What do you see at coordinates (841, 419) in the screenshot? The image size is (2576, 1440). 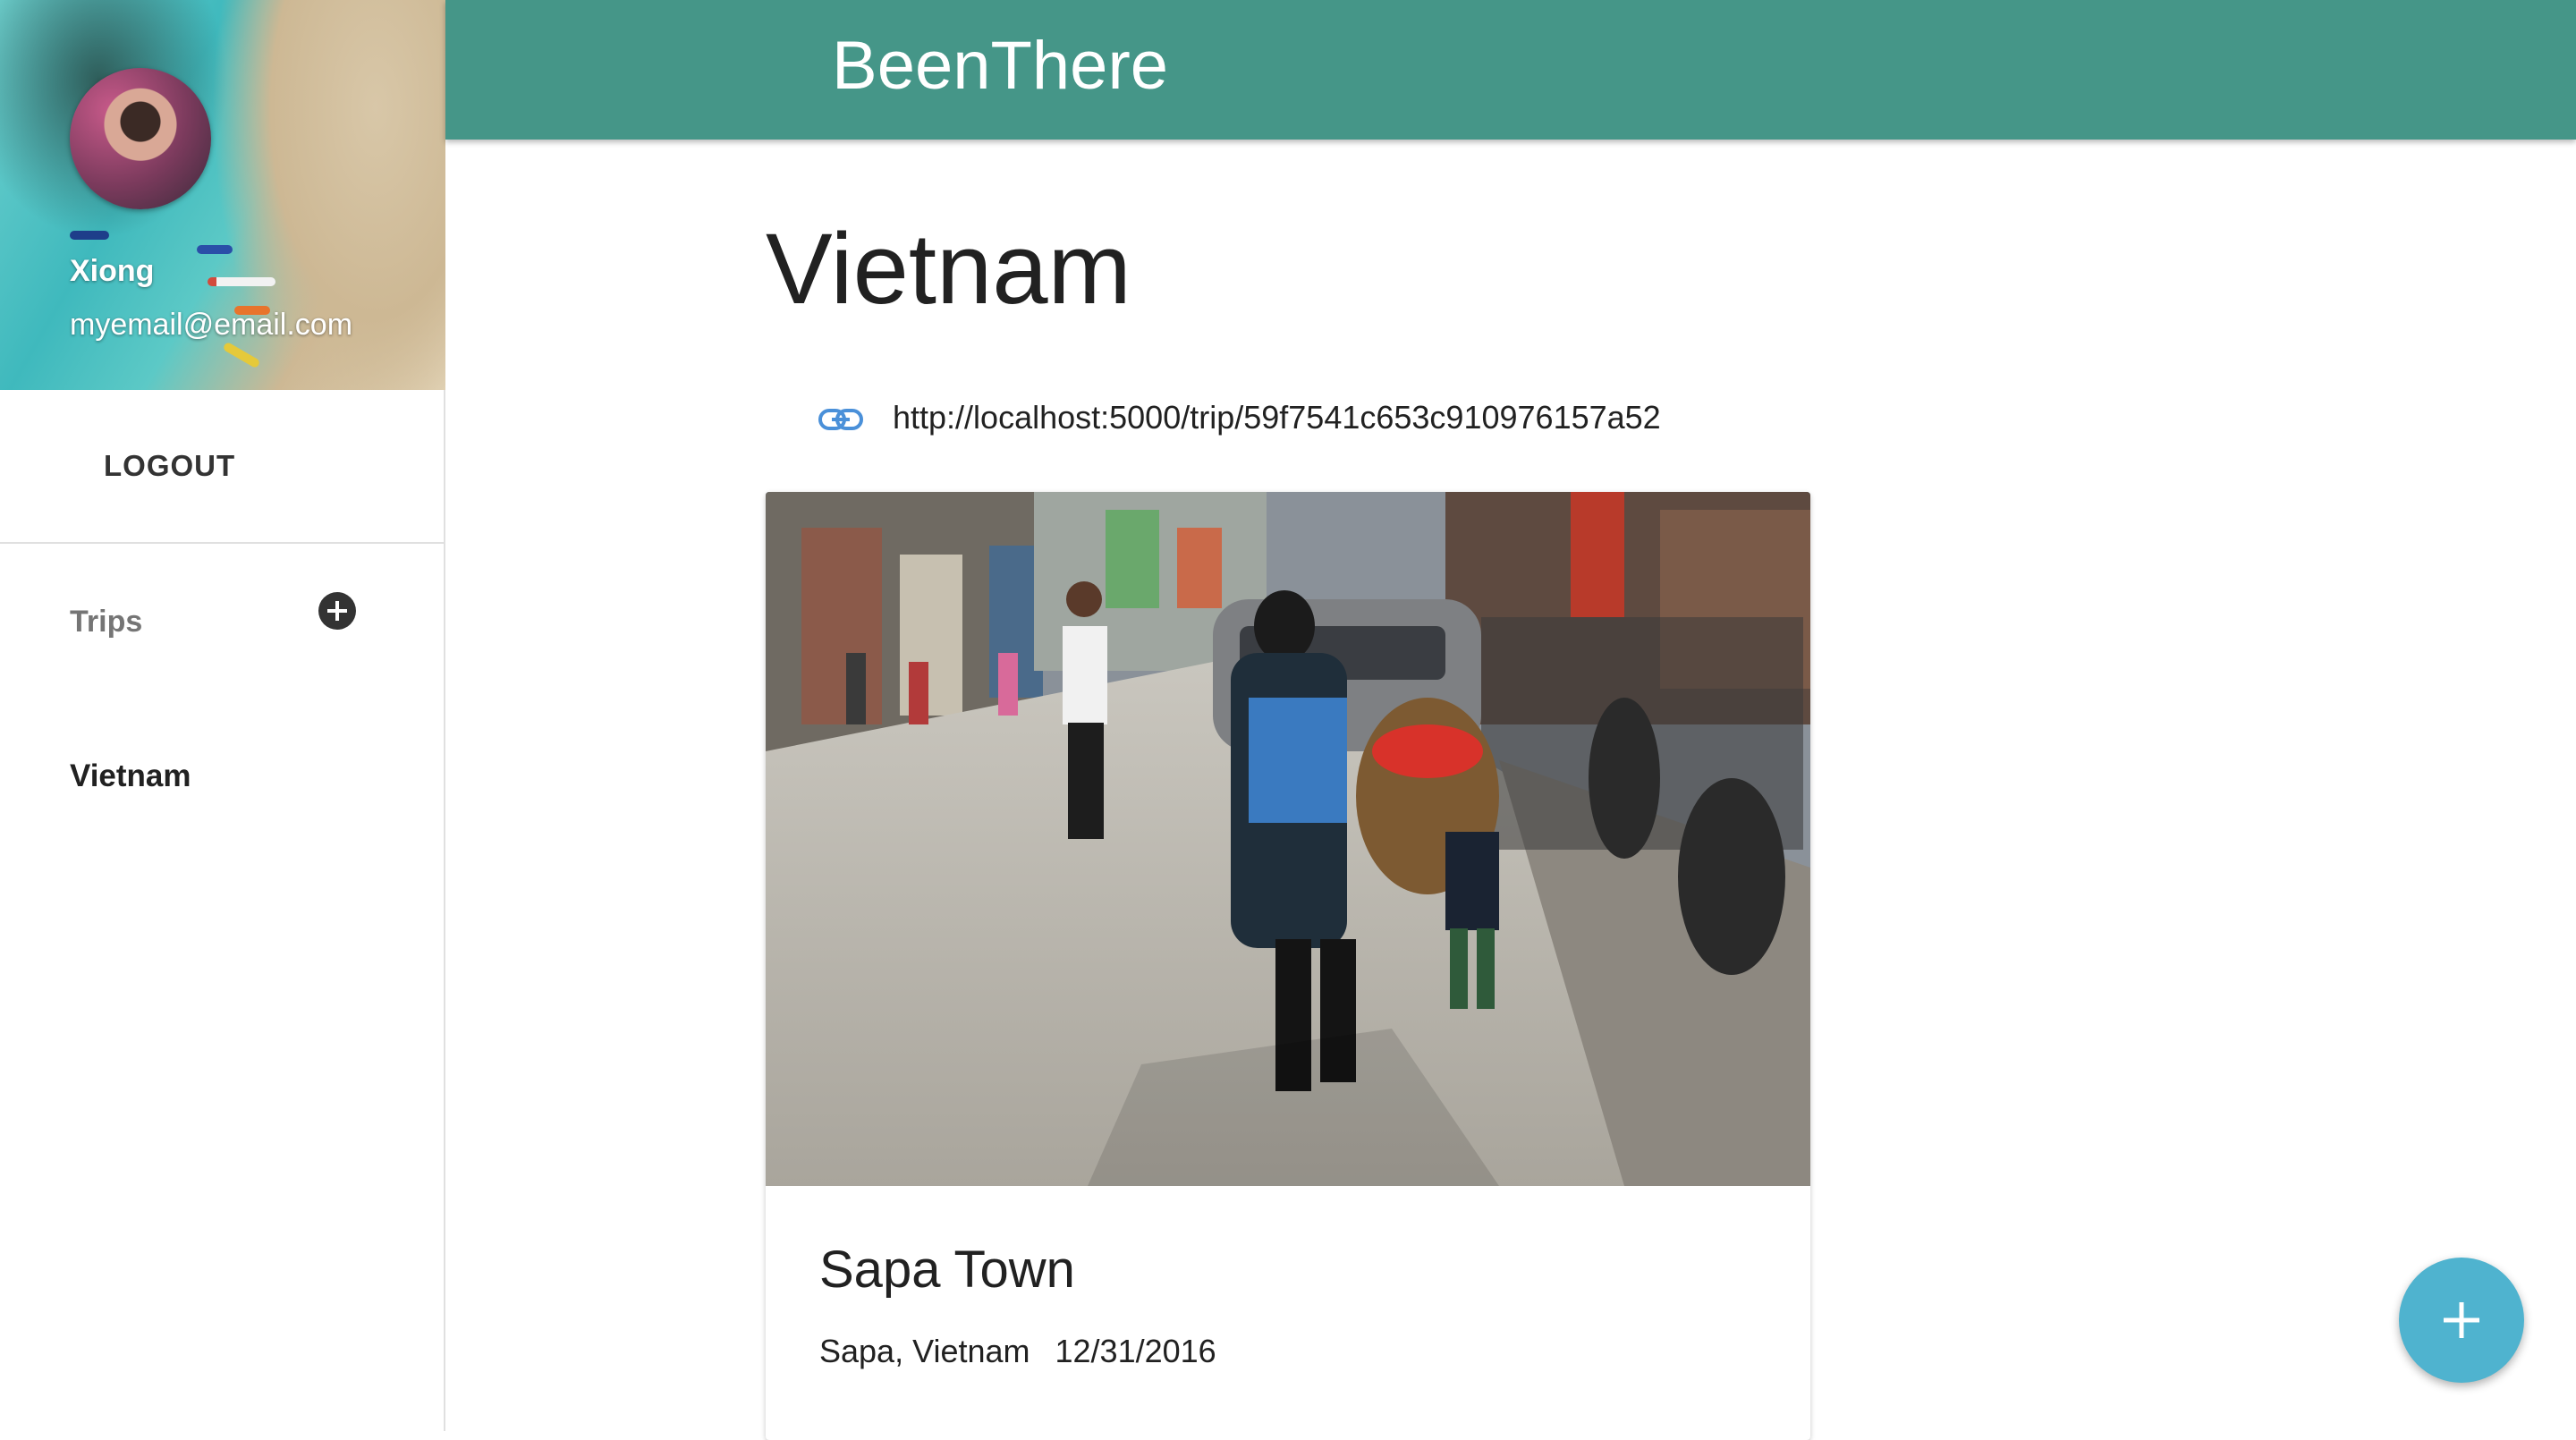 I see `link-icon` at bounding box center [841, 419].